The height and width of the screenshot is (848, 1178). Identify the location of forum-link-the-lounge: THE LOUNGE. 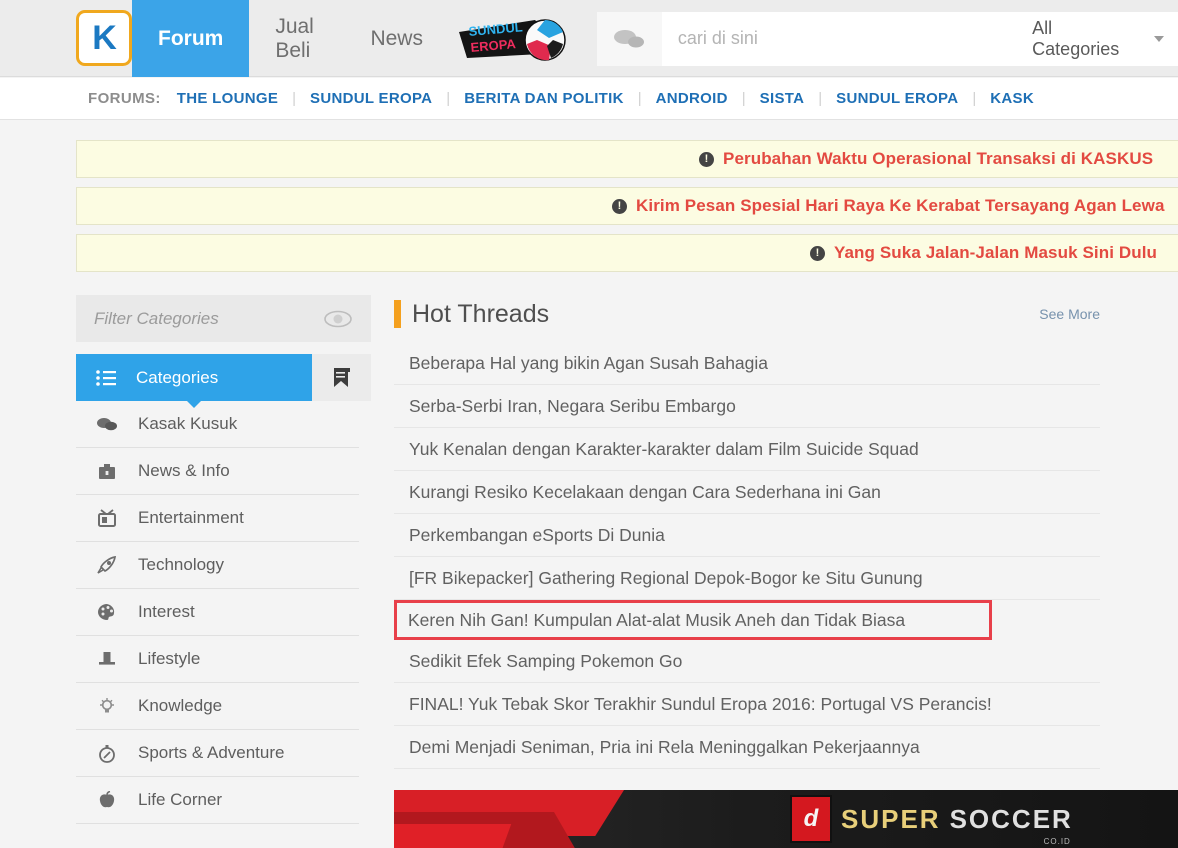
(227, 98).